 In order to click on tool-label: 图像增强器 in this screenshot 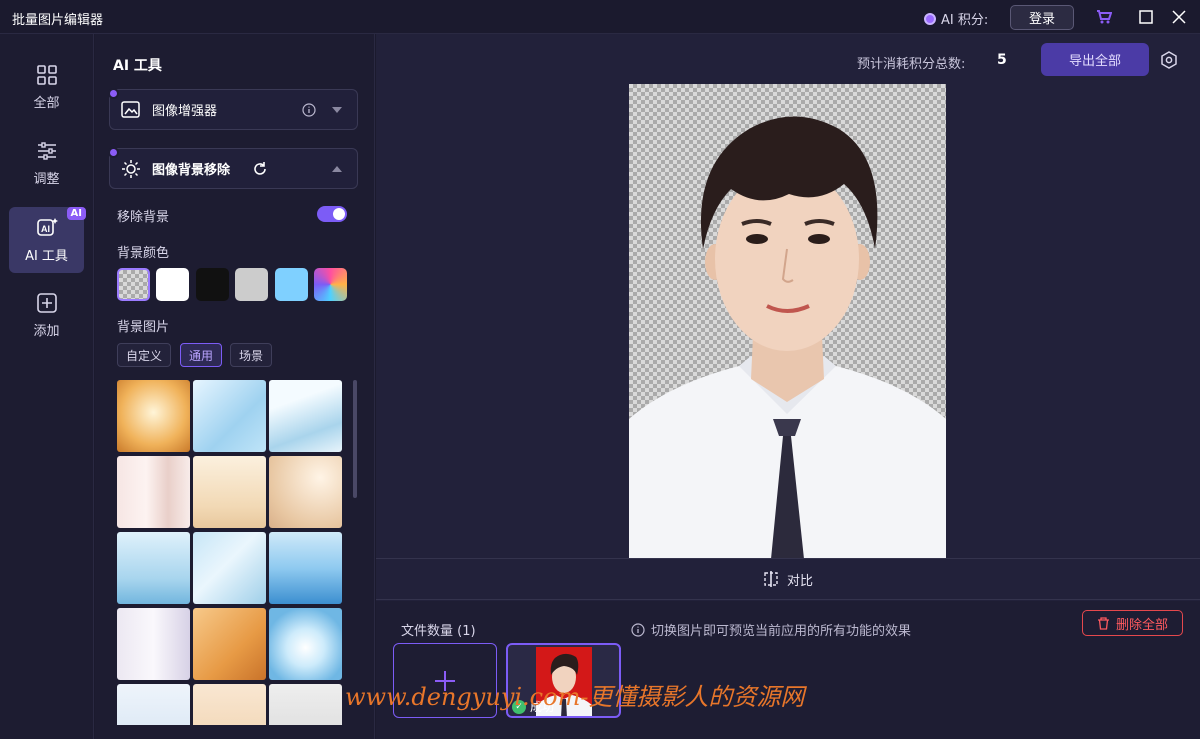, I will do `click(185, 111)`.